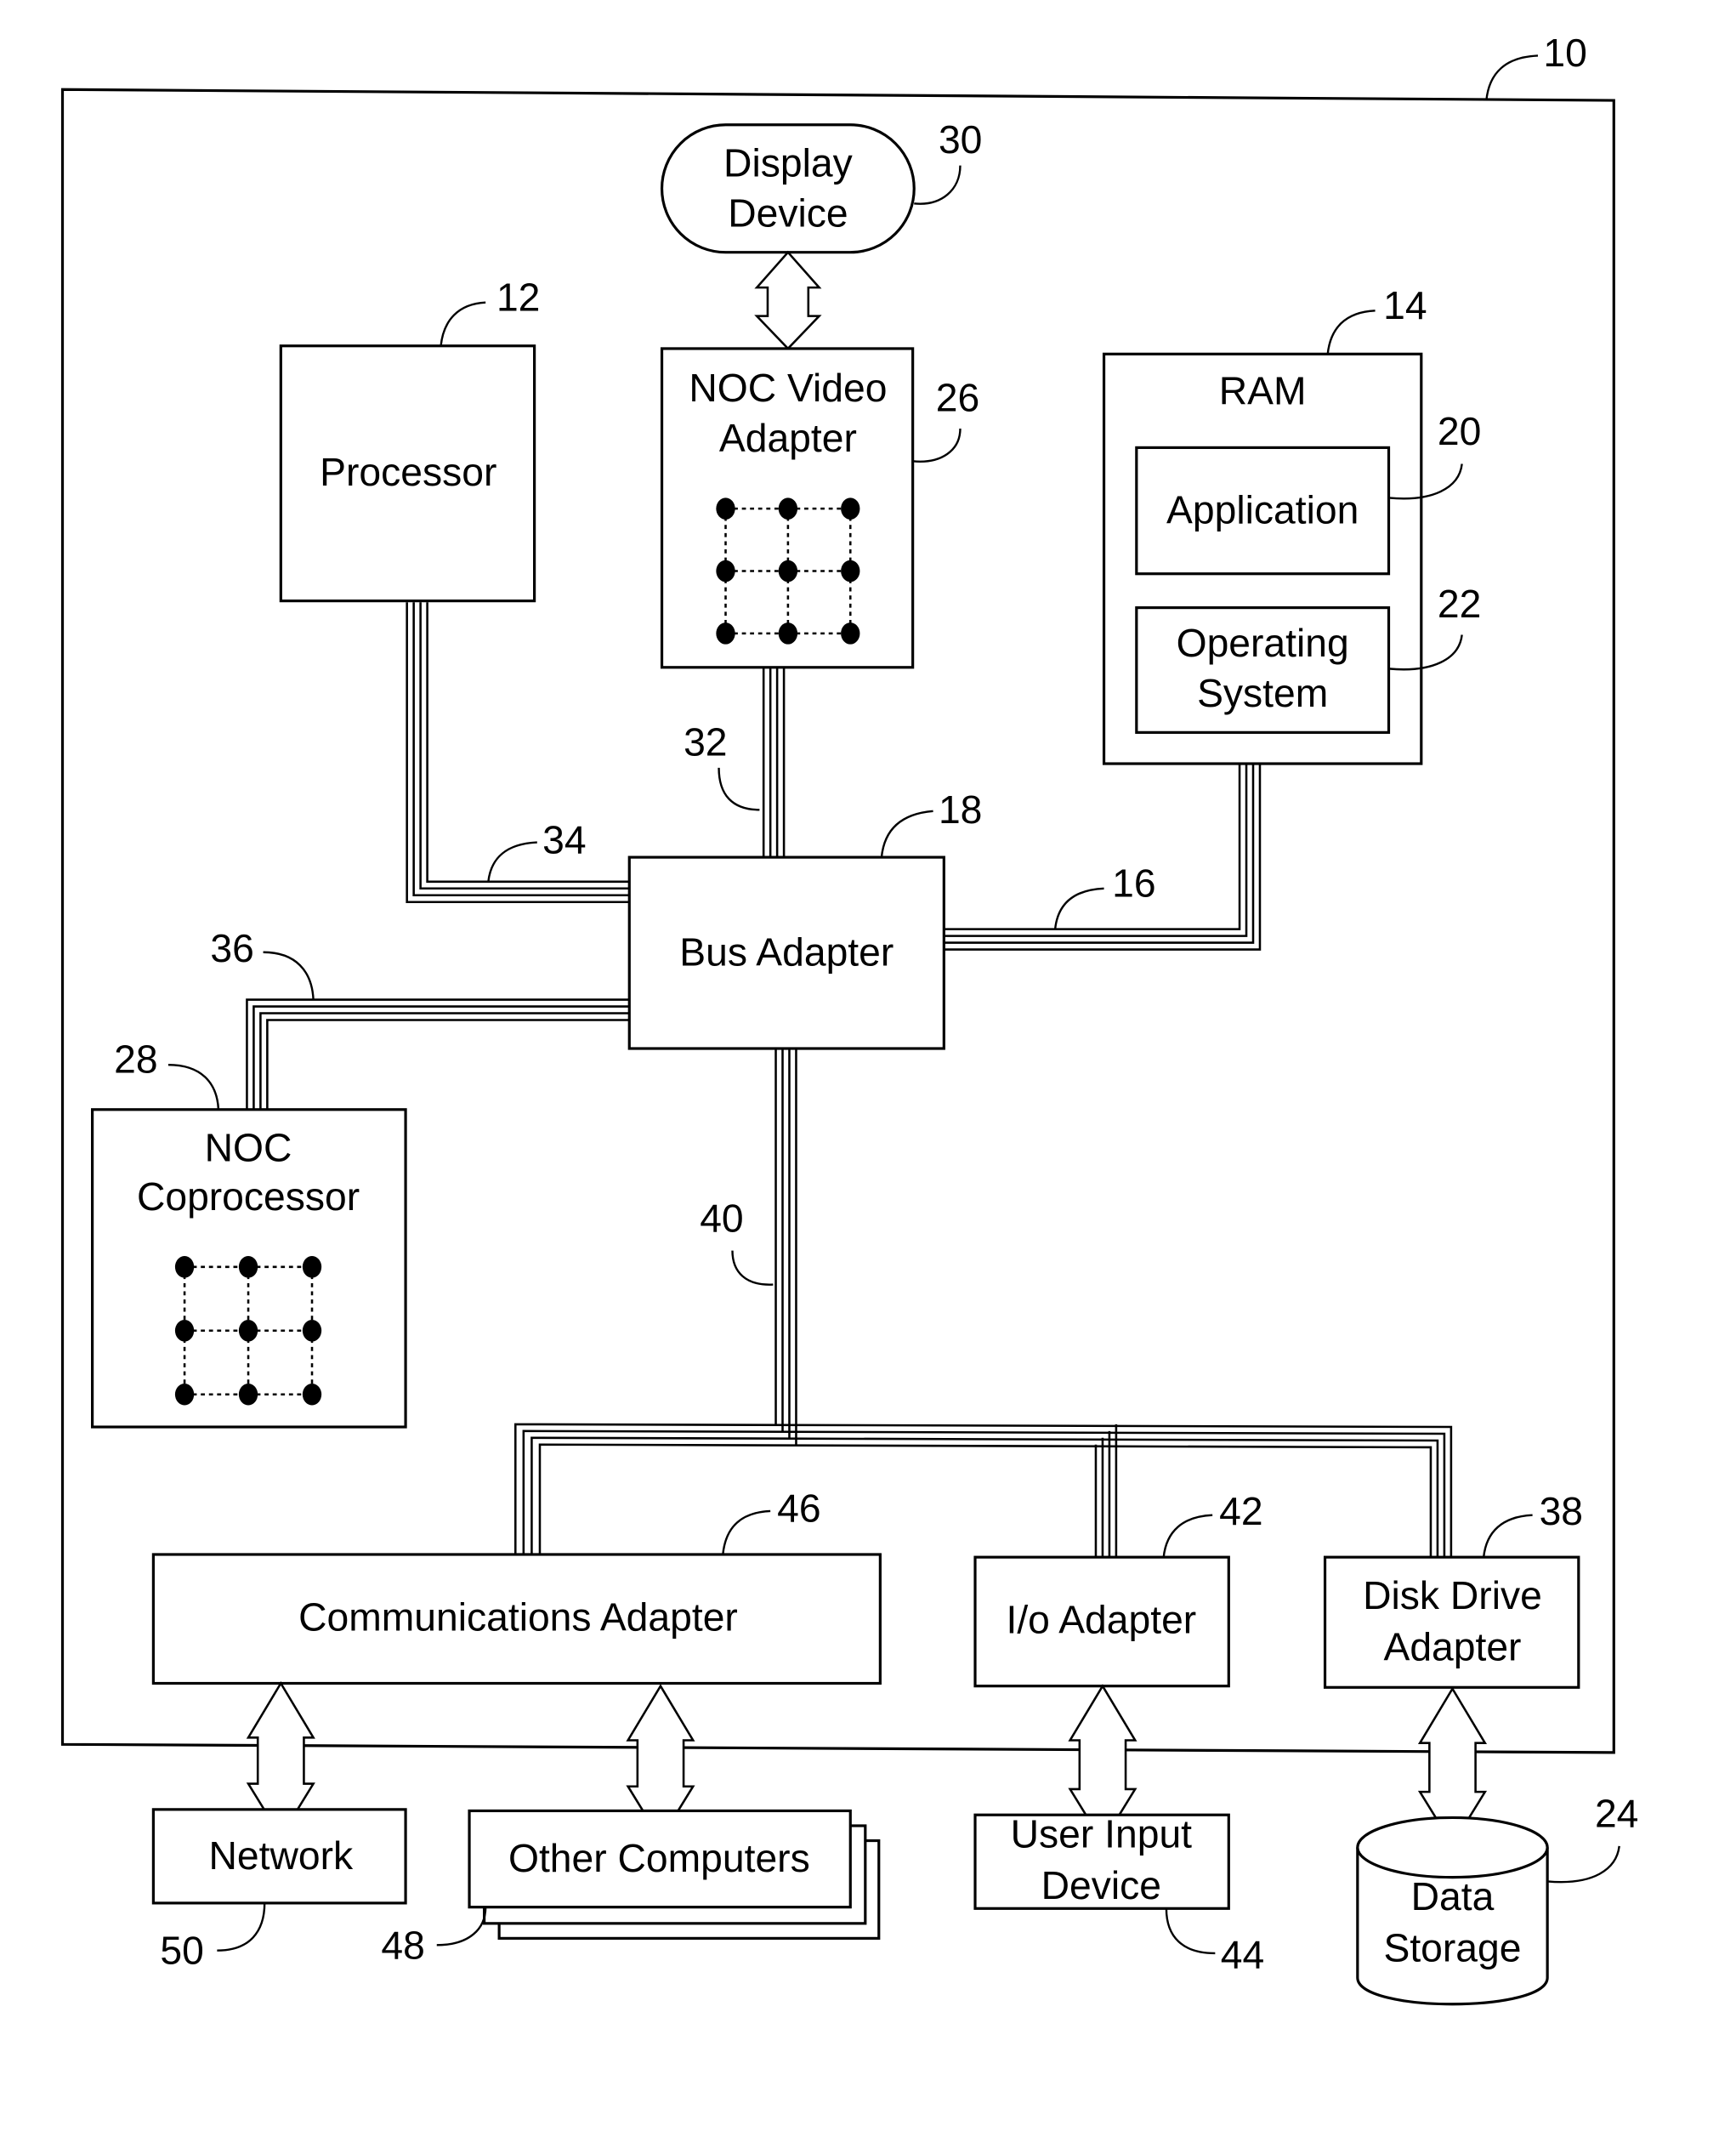 This screenshot has width=1736, height=2154. I want to click on user-input-device-label-line2: Device, so click(1101, 1885).